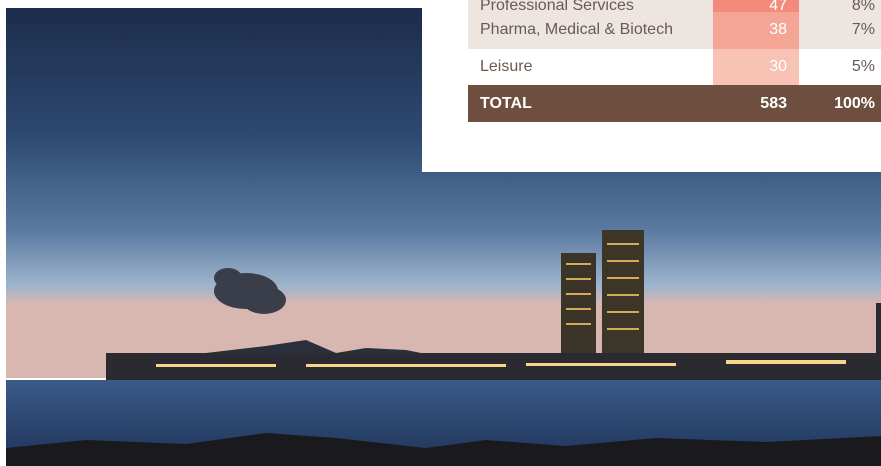 The width and height of the screenshot is (881, 466). Describe the element at coordinates (863, 30) in the screenshot. I see `row-percent: 7%` at that location.